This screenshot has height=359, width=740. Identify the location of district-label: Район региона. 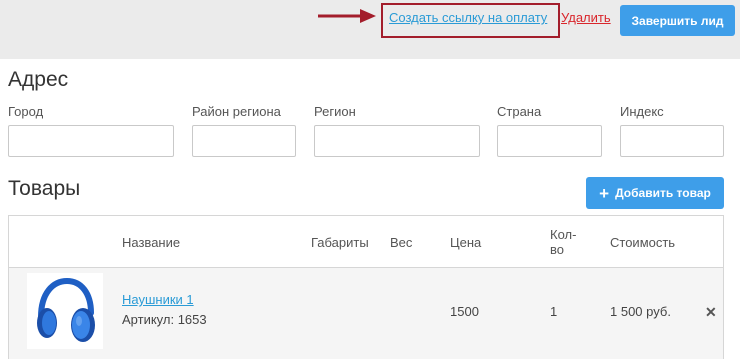
(236, 111).